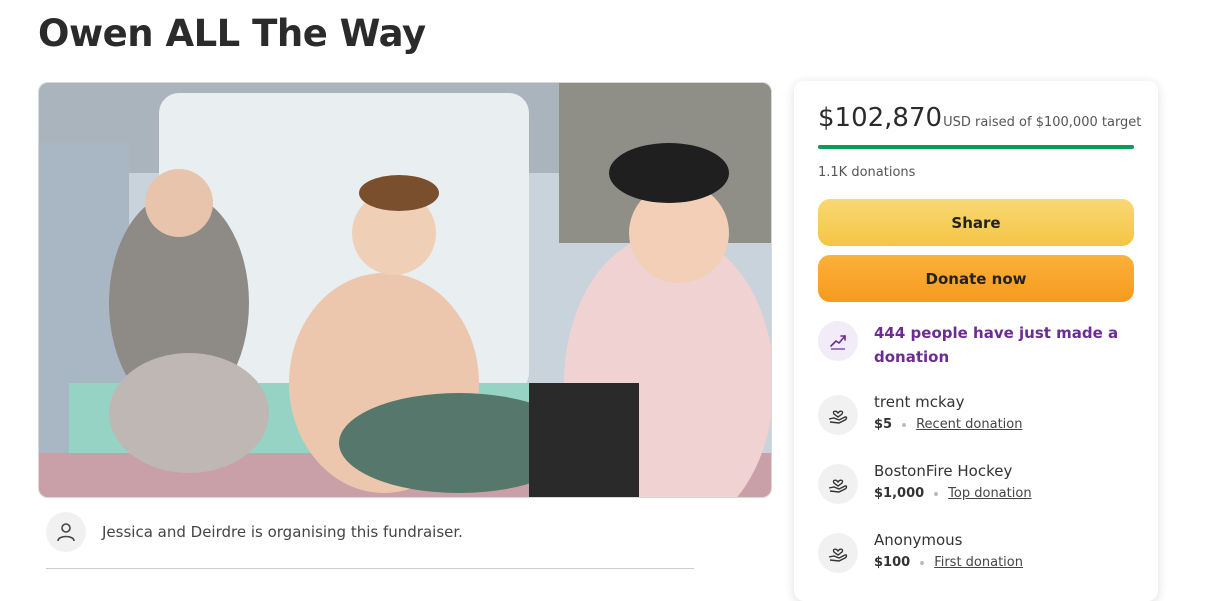 This screenshot has width=1215, height=601. I want to click on donor-tag-link: Top donation, so click(989, 493).